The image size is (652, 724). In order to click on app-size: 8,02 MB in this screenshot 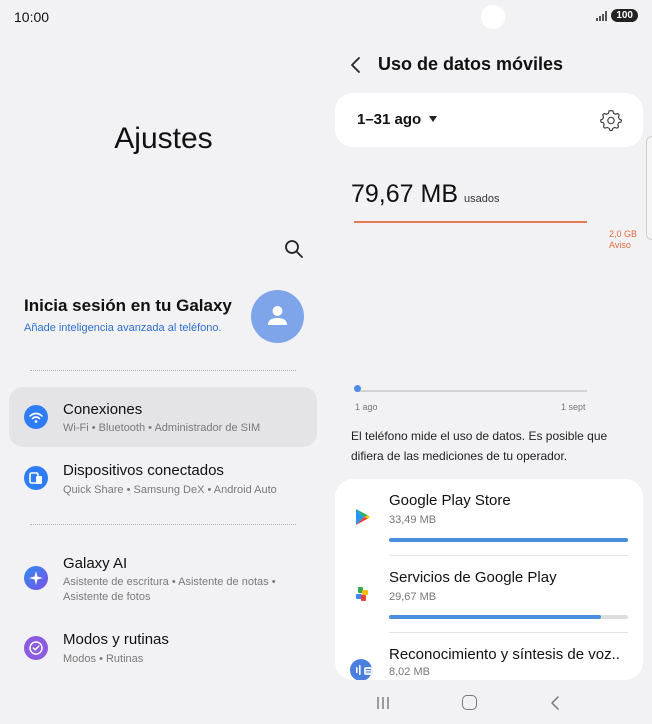, I will do `click(409, 672)`.